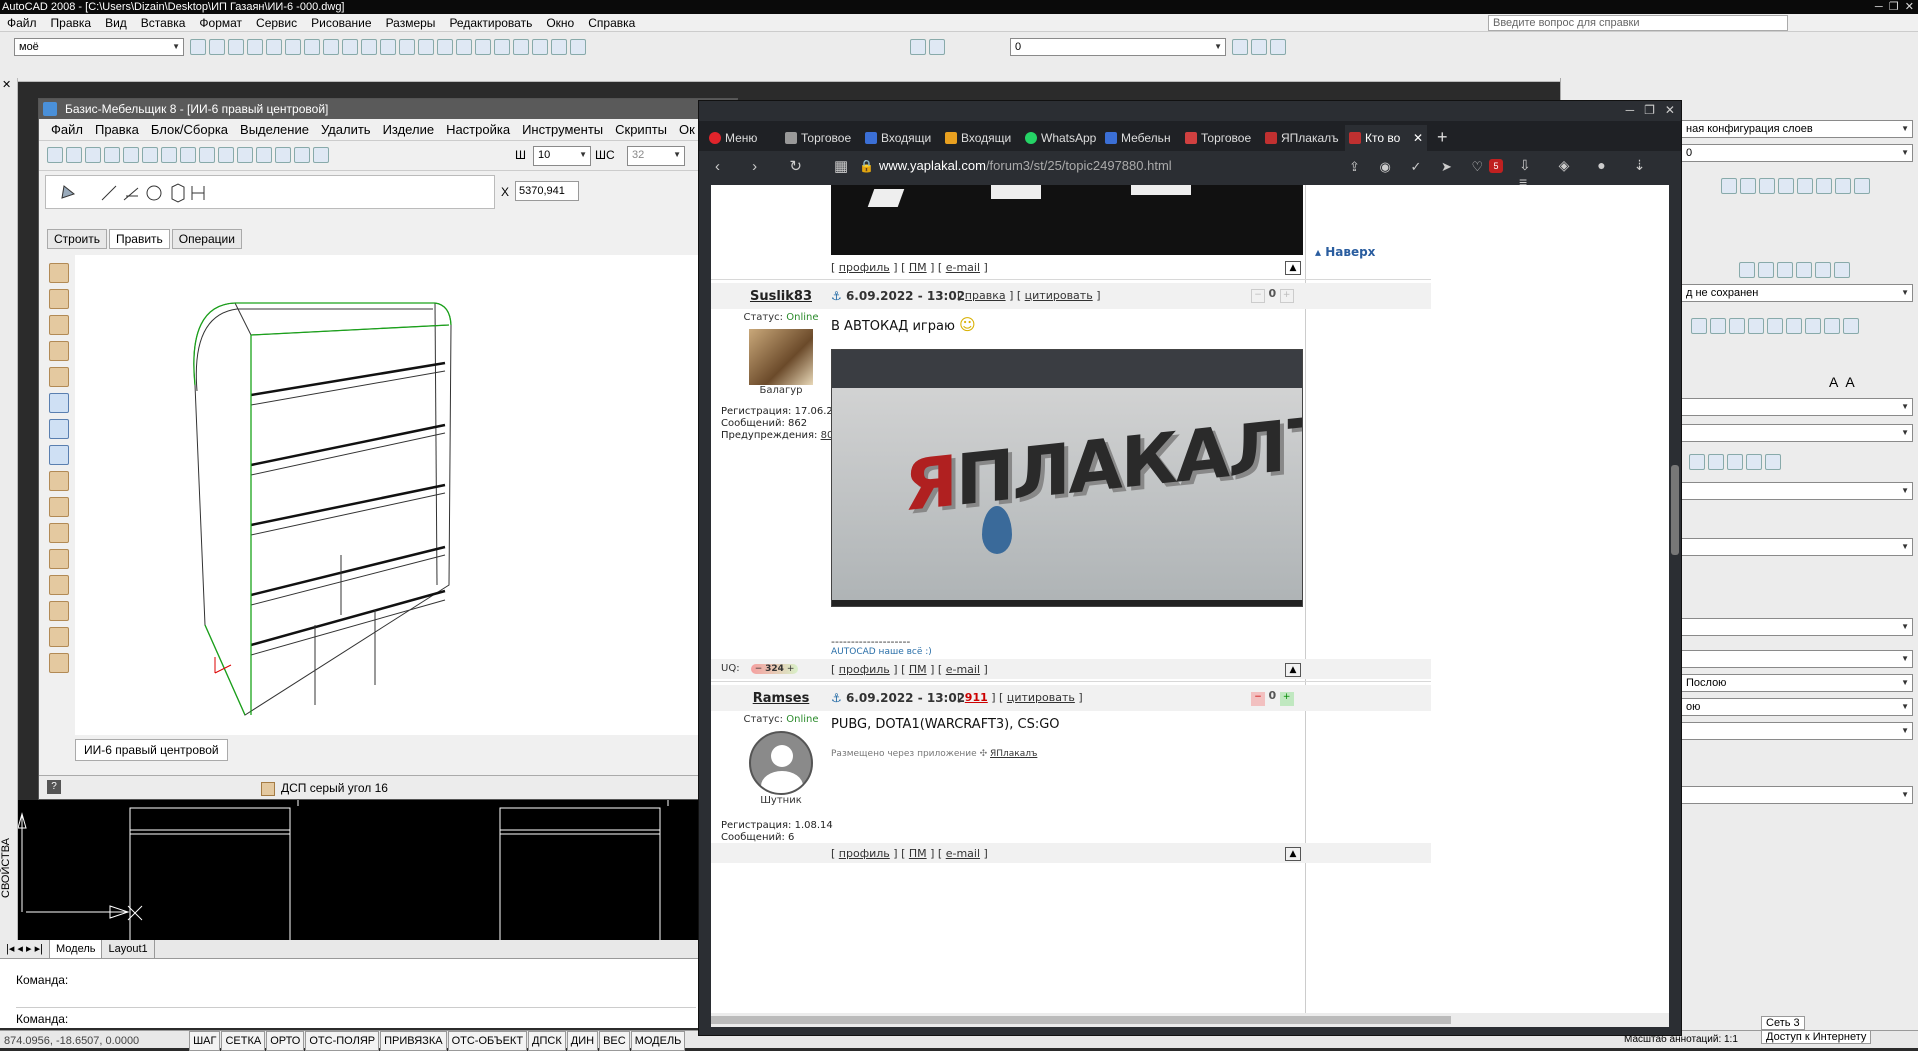 Image resolution: width=1918 pixels, height=1051 pixels. Describe the element at coordinates (59, 663) in the screenshot. I see `assembly-icon` at that location.